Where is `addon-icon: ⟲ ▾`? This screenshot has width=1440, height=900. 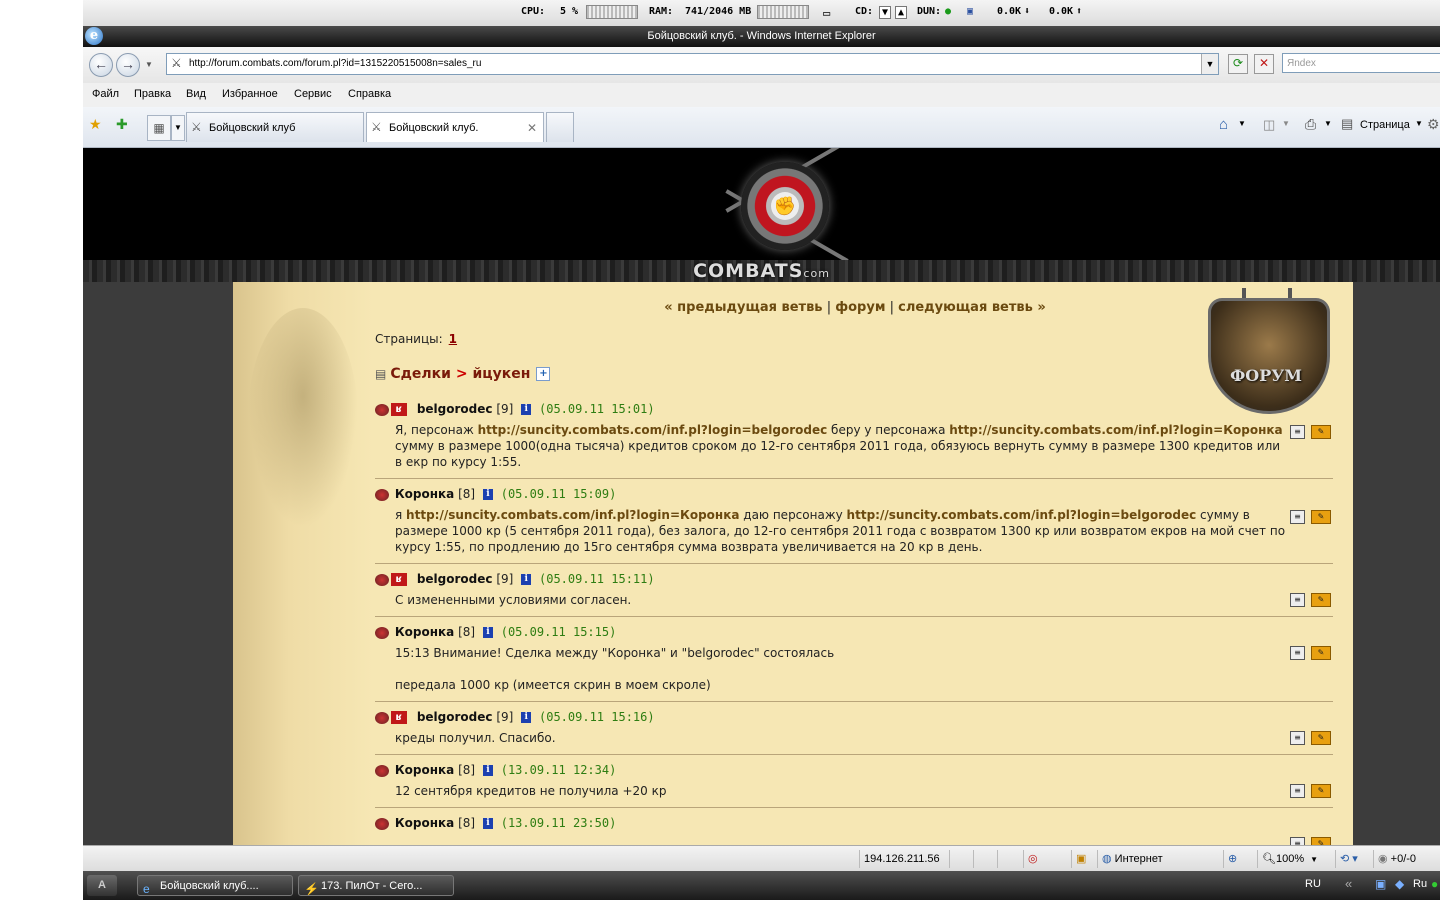 addon-icon: ⟲ ▾ is located at coordinates (1352, 859).